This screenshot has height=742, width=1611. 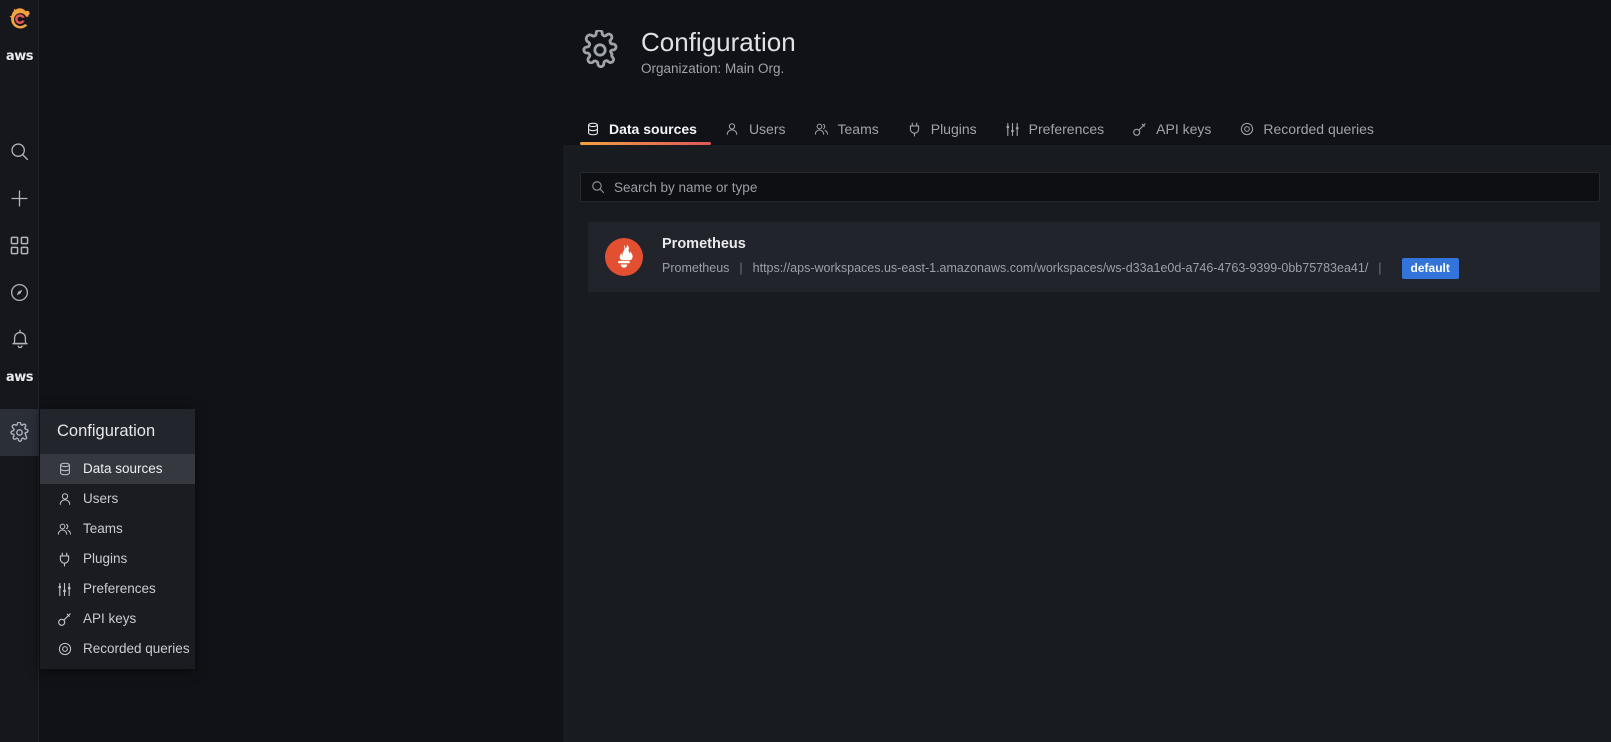 What do you see at coordinates (713, 68) in the screenshot?
I see `page-subtitle: Organization: Main Org.` at bounding box center [713, 68].